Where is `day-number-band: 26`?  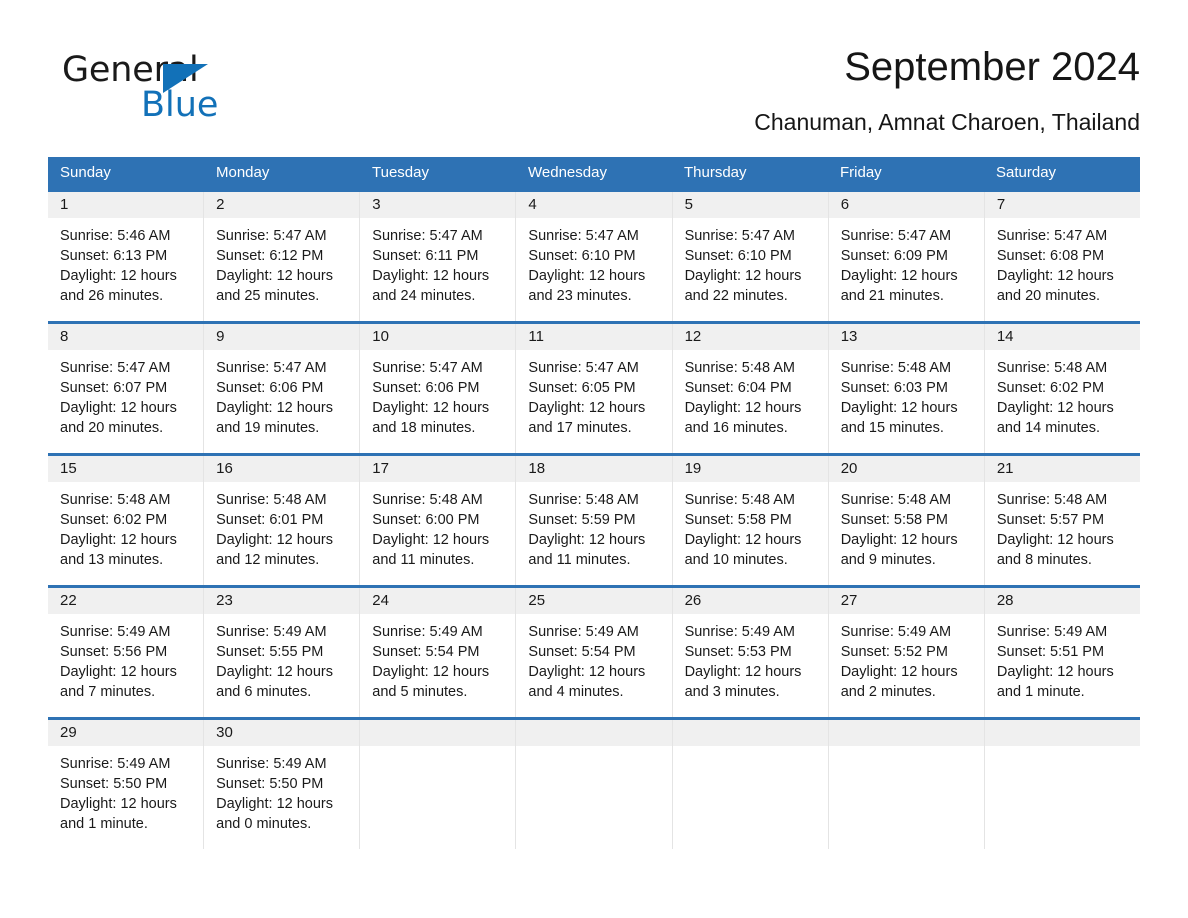
day-number-band: 26 is located at coordinates (750, 601).